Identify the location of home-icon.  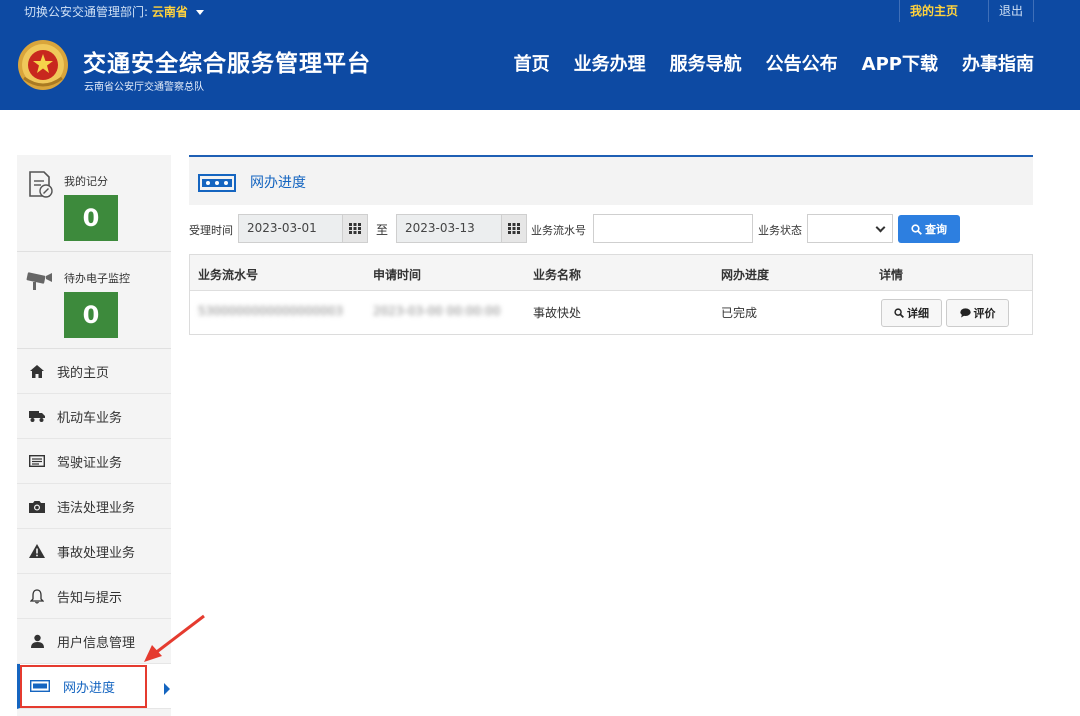
(37, 371).